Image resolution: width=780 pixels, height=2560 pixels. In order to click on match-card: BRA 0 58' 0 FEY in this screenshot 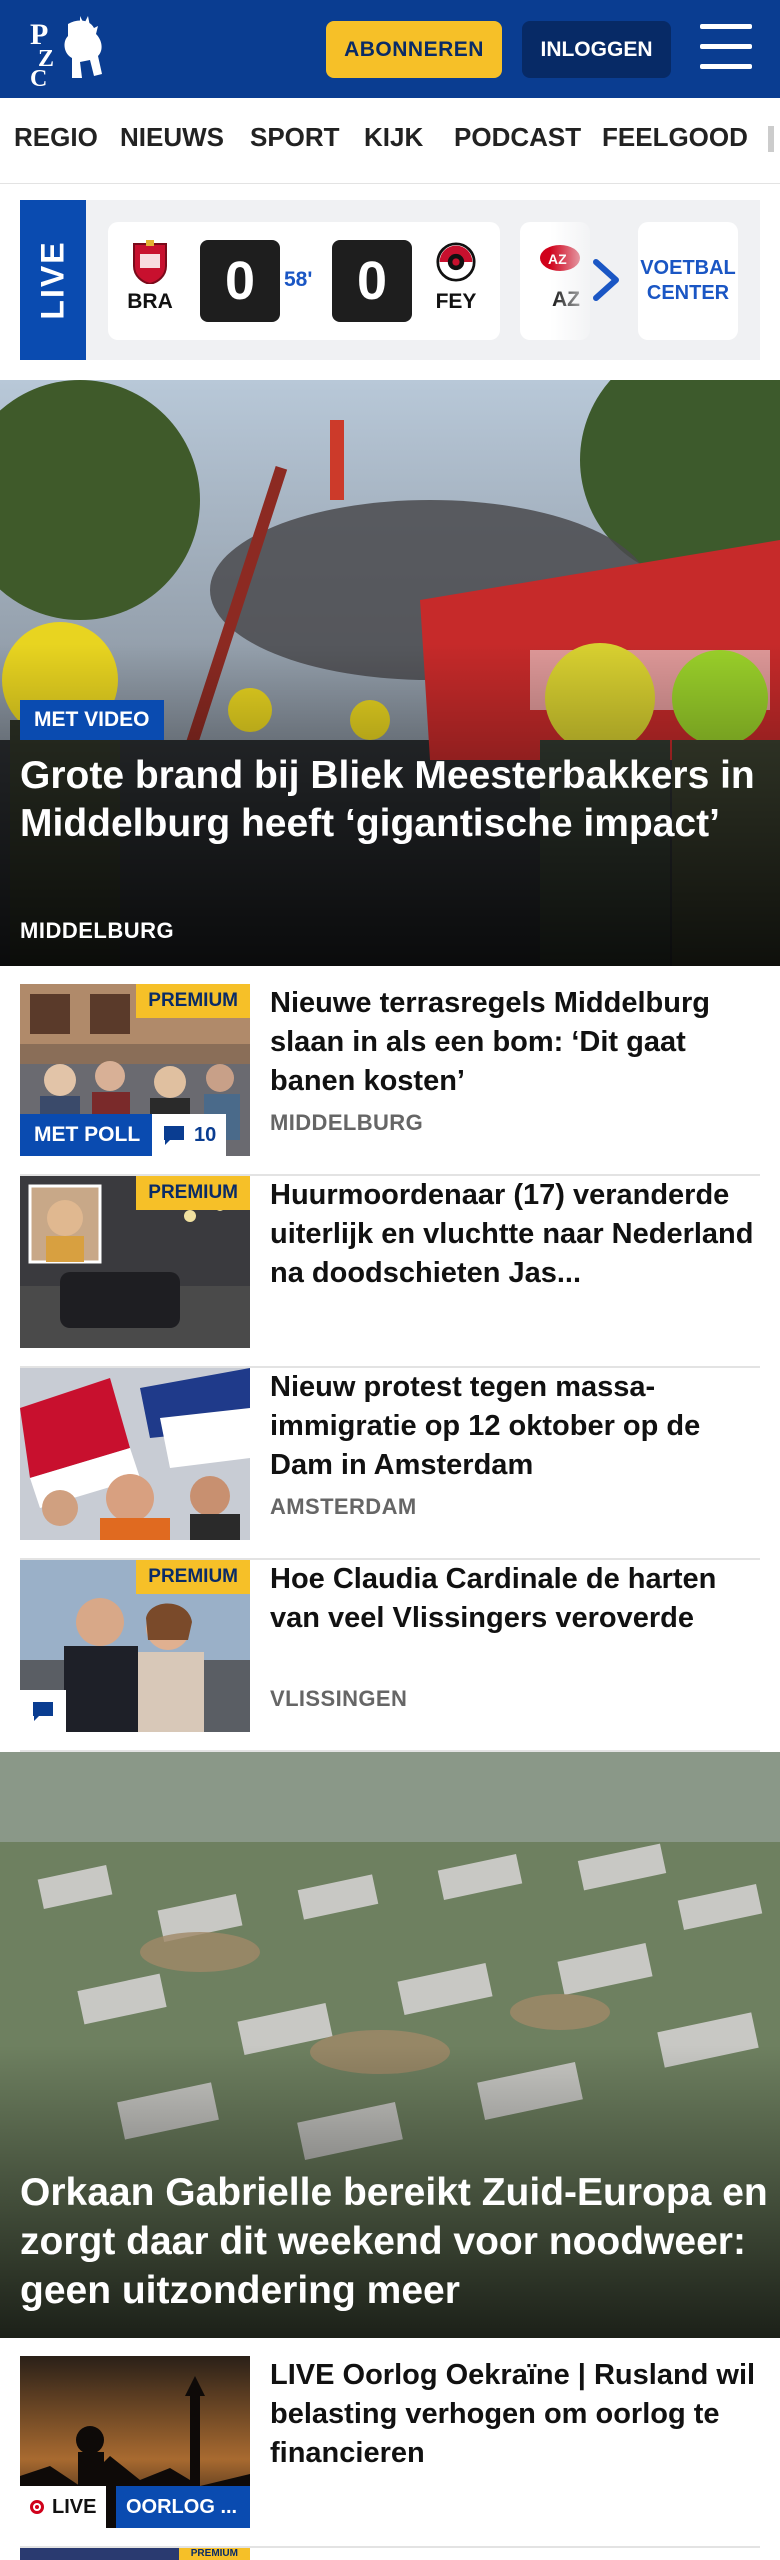, I will do `click(304, 281)`.